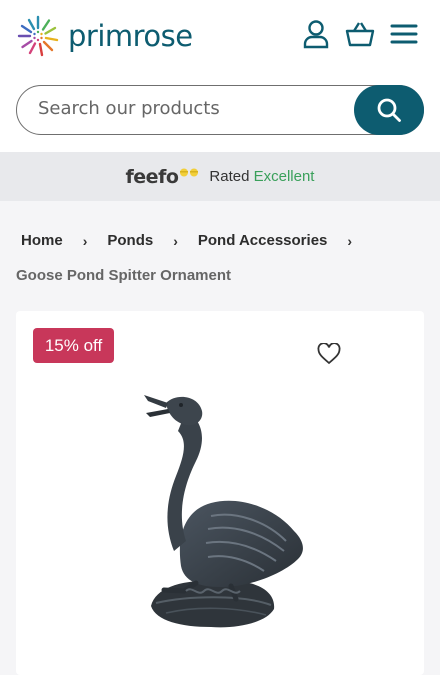 The image size is (440, 675). What do you see at coordinates (284, 176) in the screenshot?
I see `rating-value: Excellent` at bounding box center [284, 176].